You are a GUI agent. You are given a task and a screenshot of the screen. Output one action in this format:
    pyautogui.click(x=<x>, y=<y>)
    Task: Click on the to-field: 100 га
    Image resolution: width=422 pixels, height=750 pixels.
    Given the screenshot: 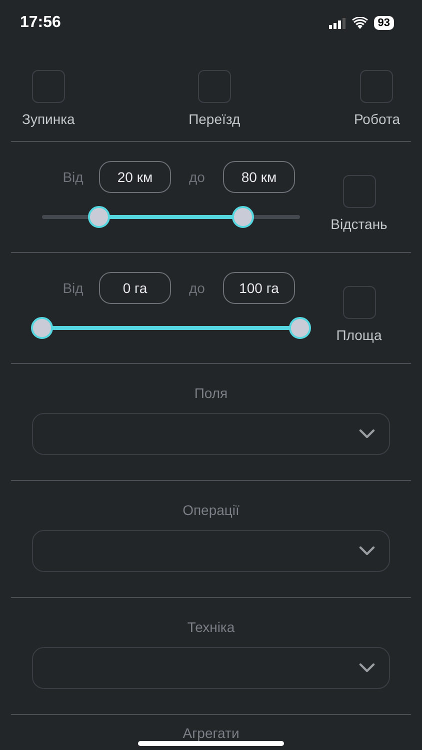 What is the action you would take?
    pyautogui.click(x=259, y=288)
    